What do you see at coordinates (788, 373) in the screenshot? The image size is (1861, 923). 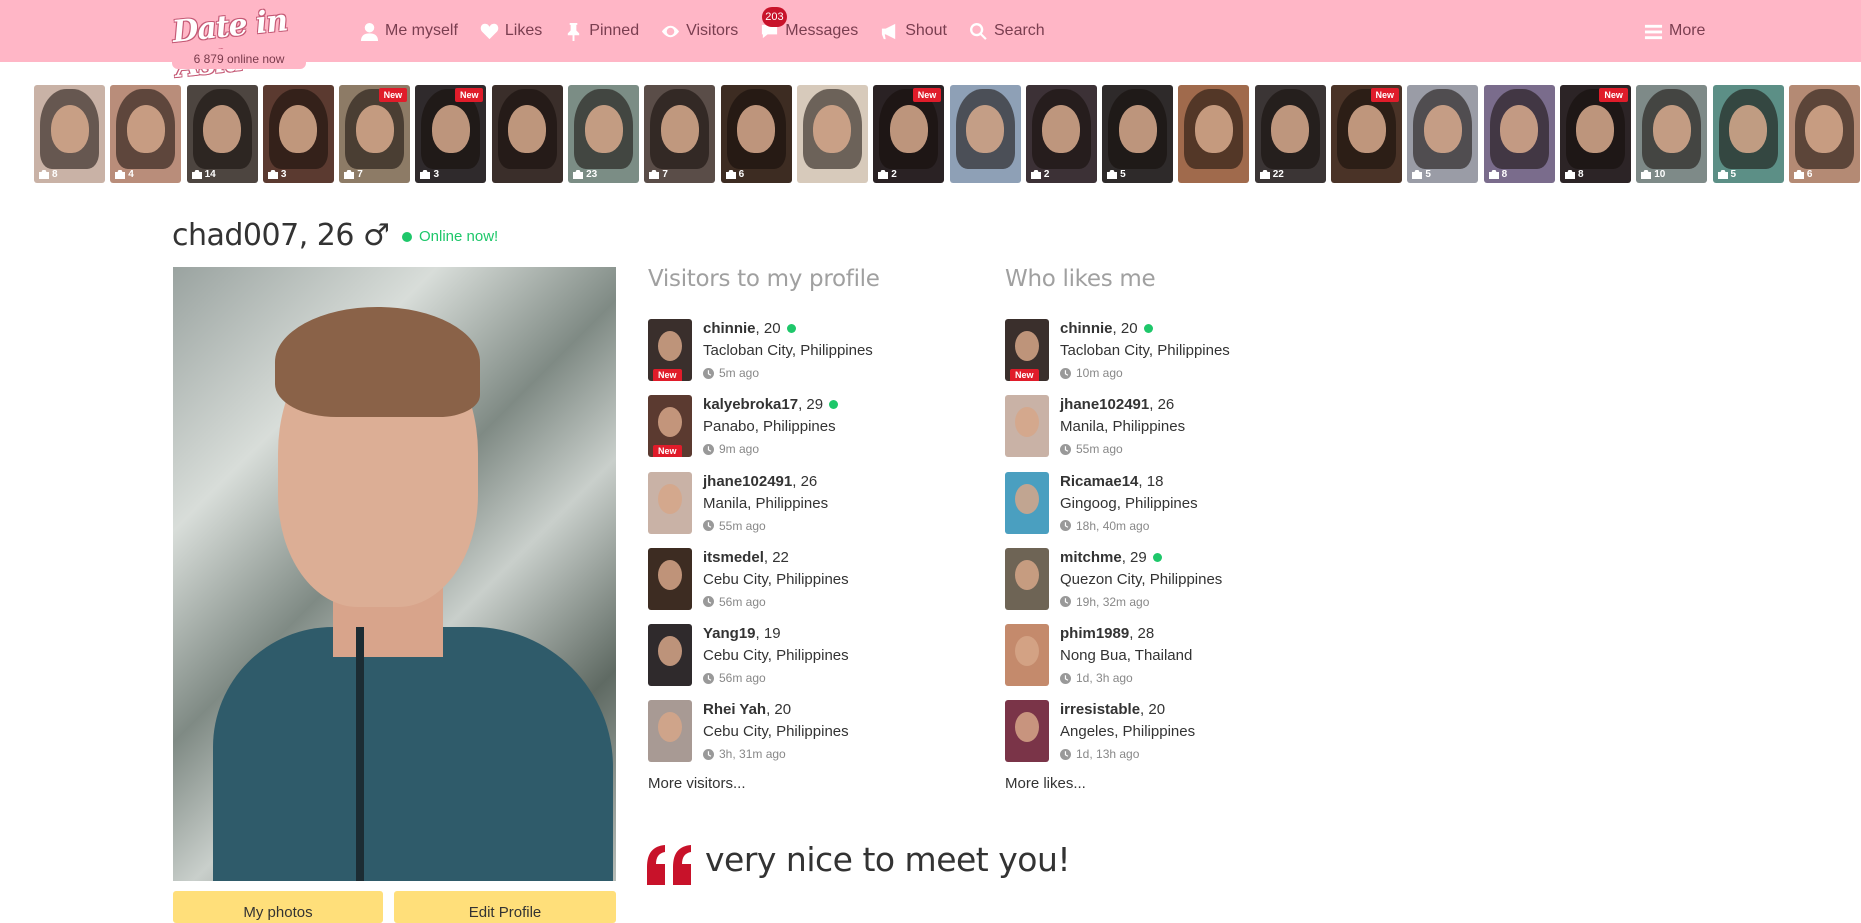 I see `person-time-ago: 5m ago` at bounding box center [788, 373].